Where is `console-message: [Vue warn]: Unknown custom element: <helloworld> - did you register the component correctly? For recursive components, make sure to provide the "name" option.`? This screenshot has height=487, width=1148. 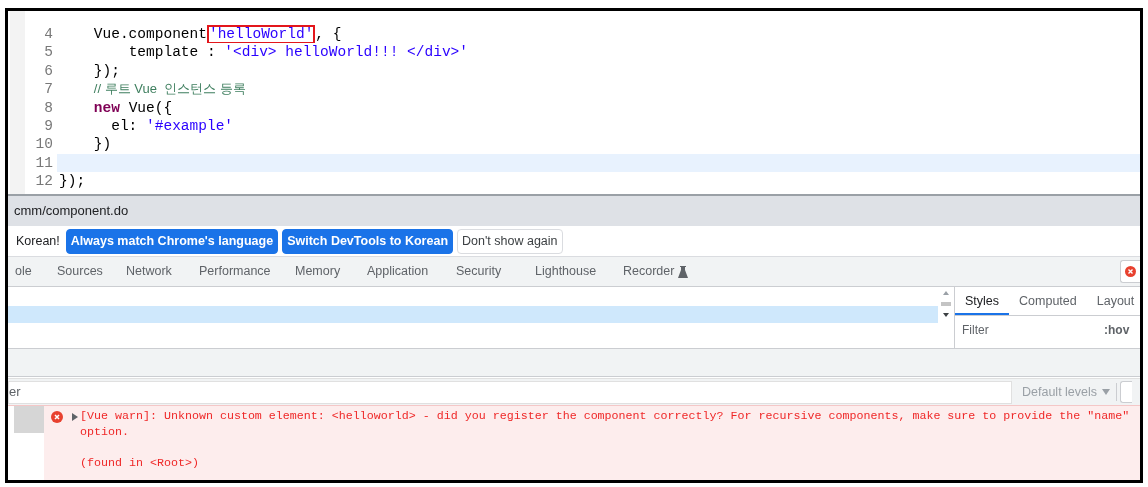 console-message: [Vue warn]: Unknown custom element: <helloworld> - did you register the component correctly? For recursive components, make sure to provide the "name" option. is located at coordinates (605, 425).